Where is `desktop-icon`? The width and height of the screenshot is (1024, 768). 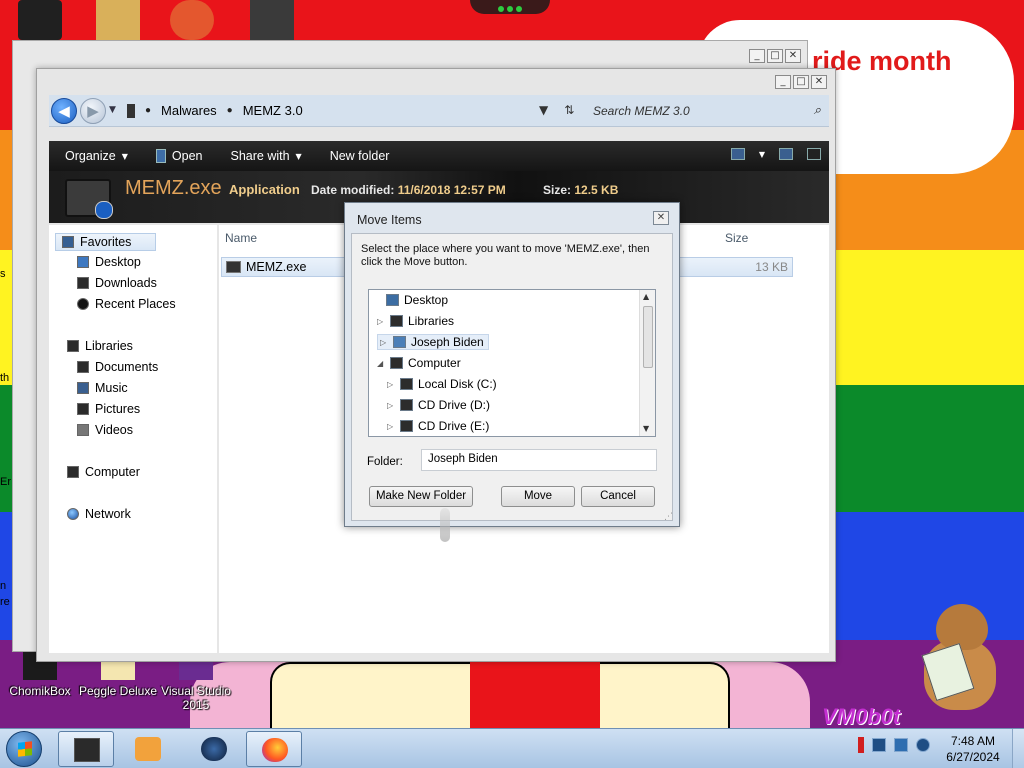 desktop-icon is located at coordinates (83, 262).